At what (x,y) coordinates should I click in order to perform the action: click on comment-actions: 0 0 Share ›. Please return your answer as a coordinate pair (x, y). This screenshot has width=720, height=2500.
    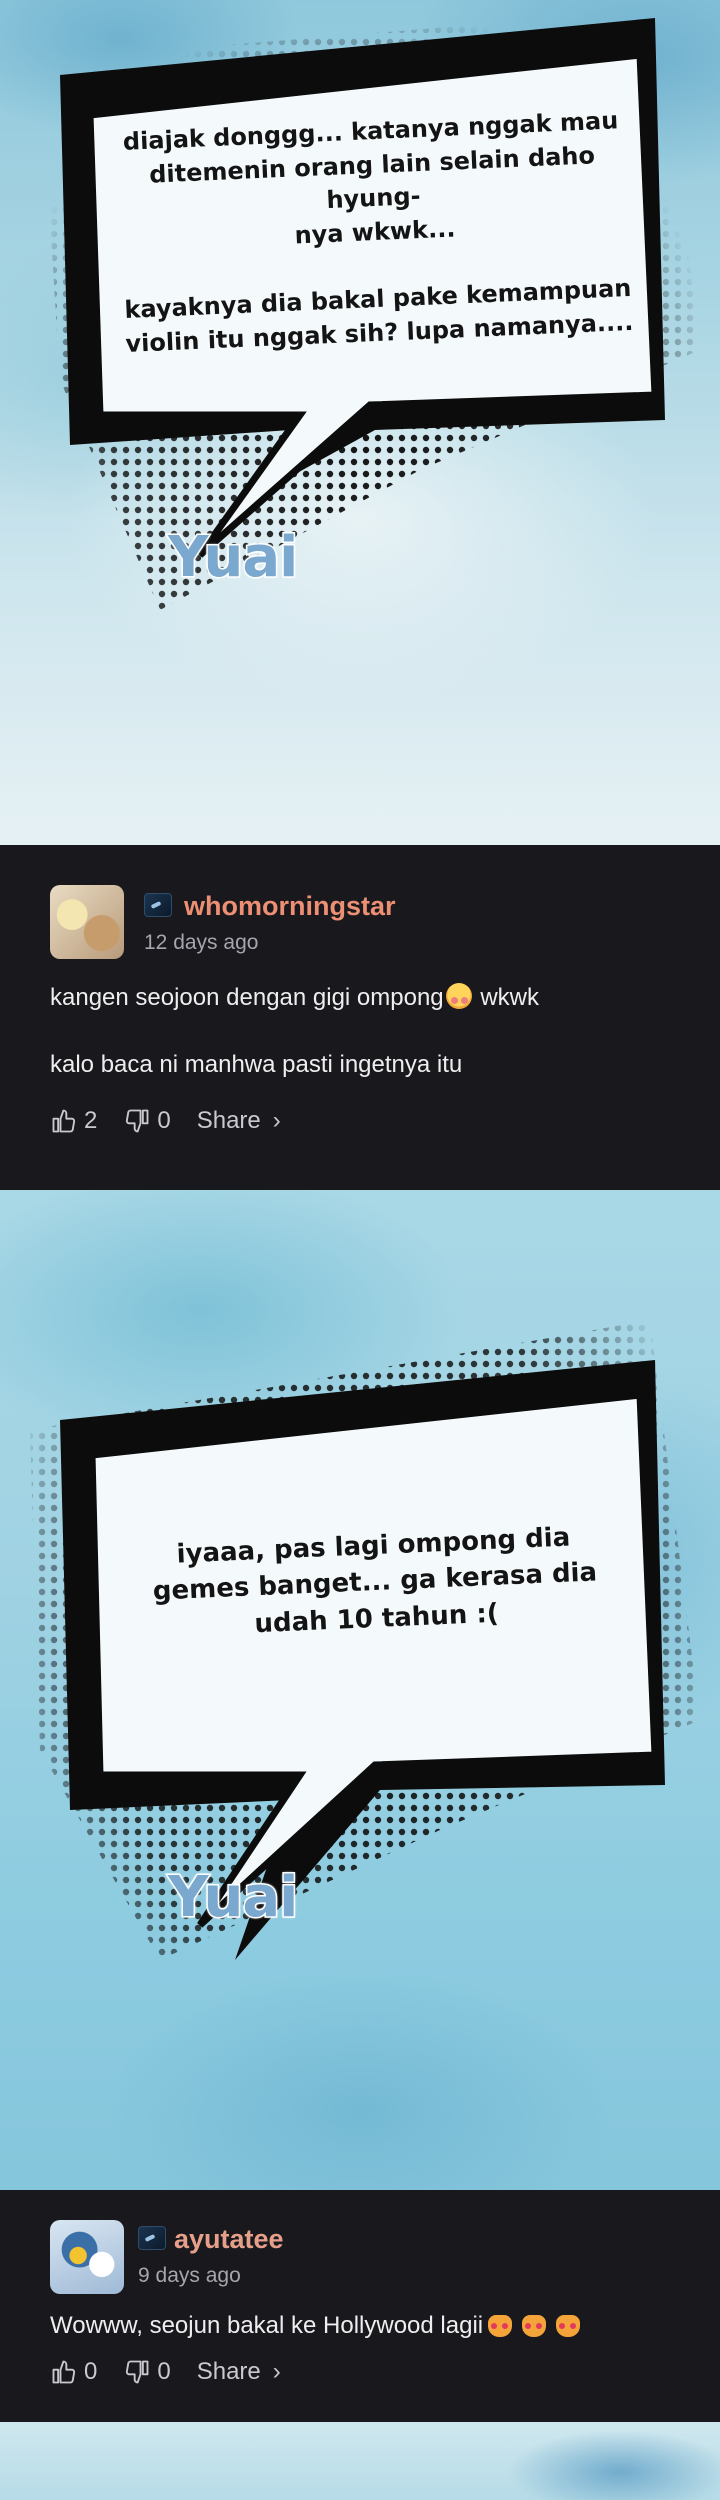
    Looking at the image, I should click on (178, 2372).